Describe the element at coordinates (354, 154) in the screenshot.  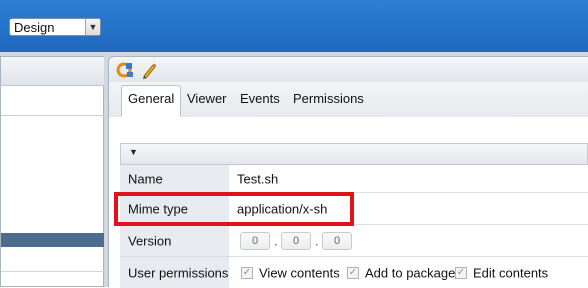
I see `section-header: ▼` at that location.